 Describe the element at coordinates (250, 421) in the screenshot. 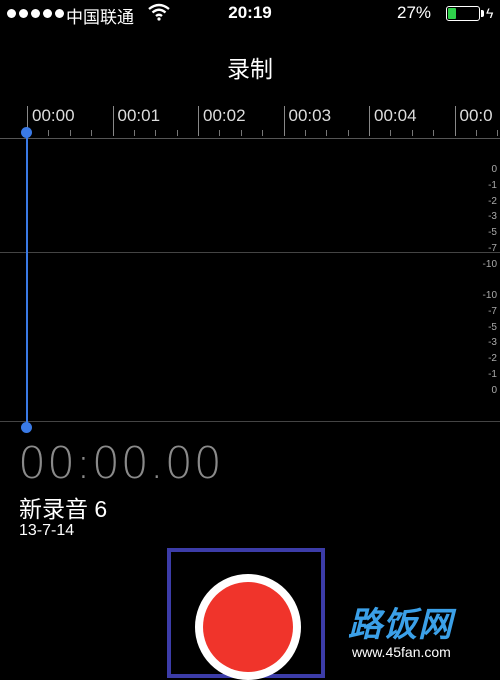

I see `meter-bottom-line` at that location.